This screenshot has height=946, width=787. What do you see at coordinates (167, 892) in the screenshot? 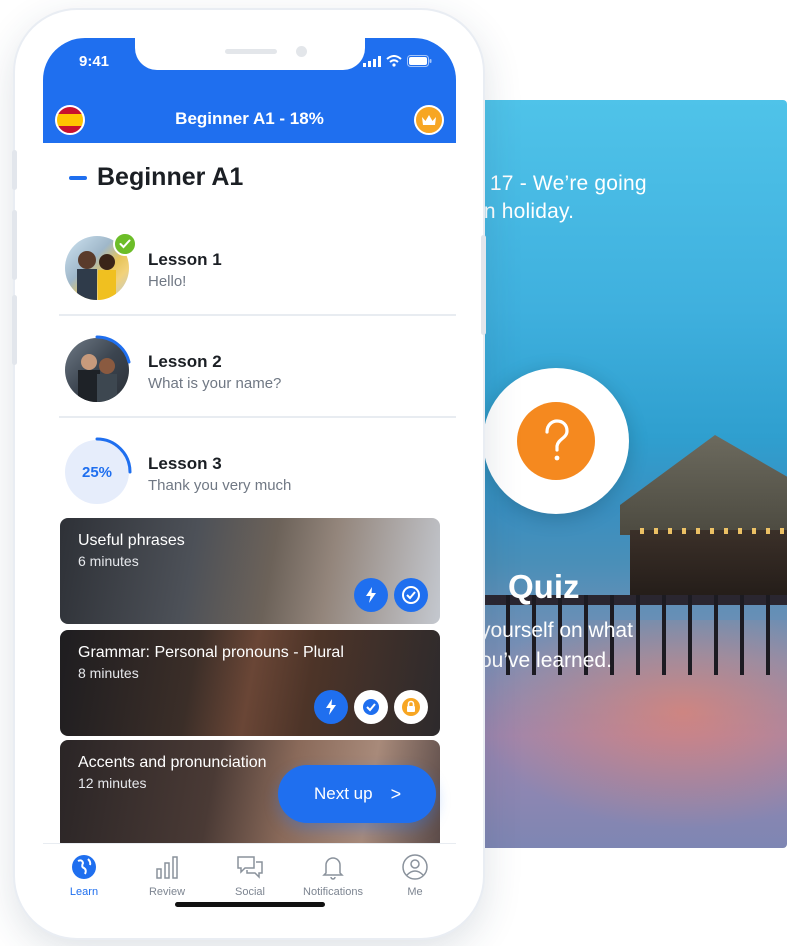
I see `tab-label: Review` at bounding box center [167, 892].